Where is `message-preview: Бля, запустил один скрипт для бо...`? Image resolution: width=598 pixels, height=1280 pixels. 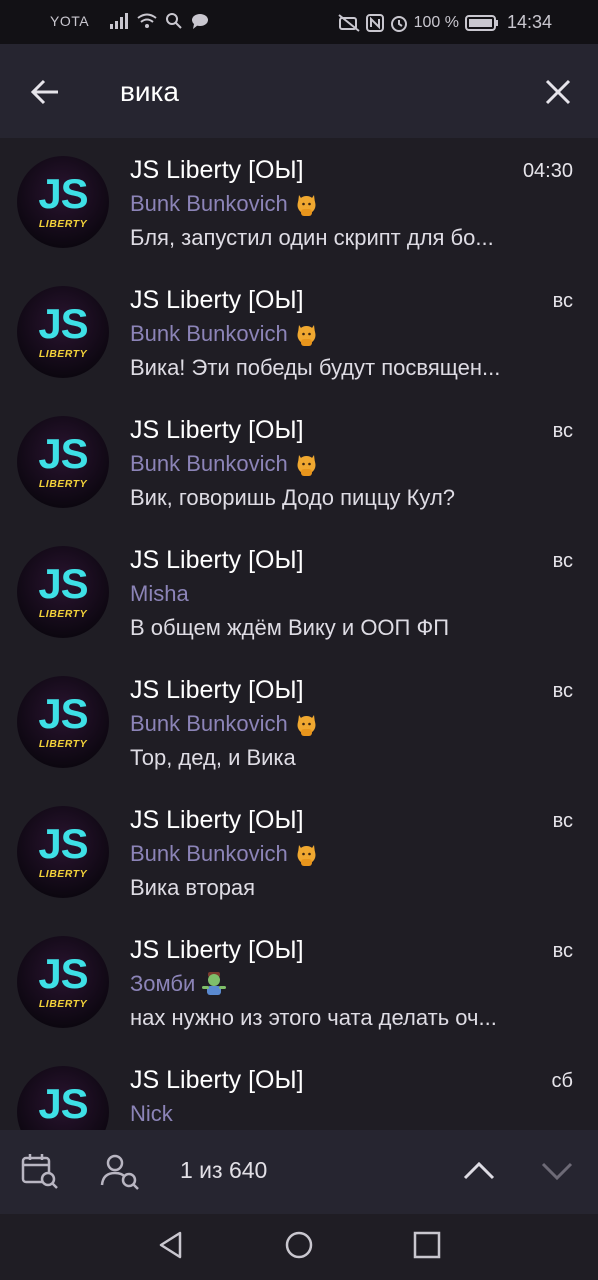
message-preview: Бля, запустил один скрипт для бо... is located at coordinates (312, 237).